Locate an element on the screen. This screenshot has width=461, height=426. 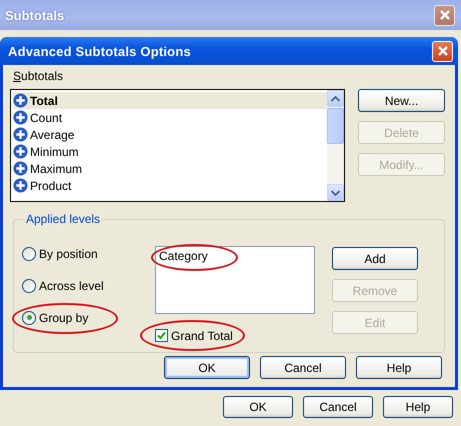
dialog-title: Advanced Subtotals Options is located at coordinates (99, 51).